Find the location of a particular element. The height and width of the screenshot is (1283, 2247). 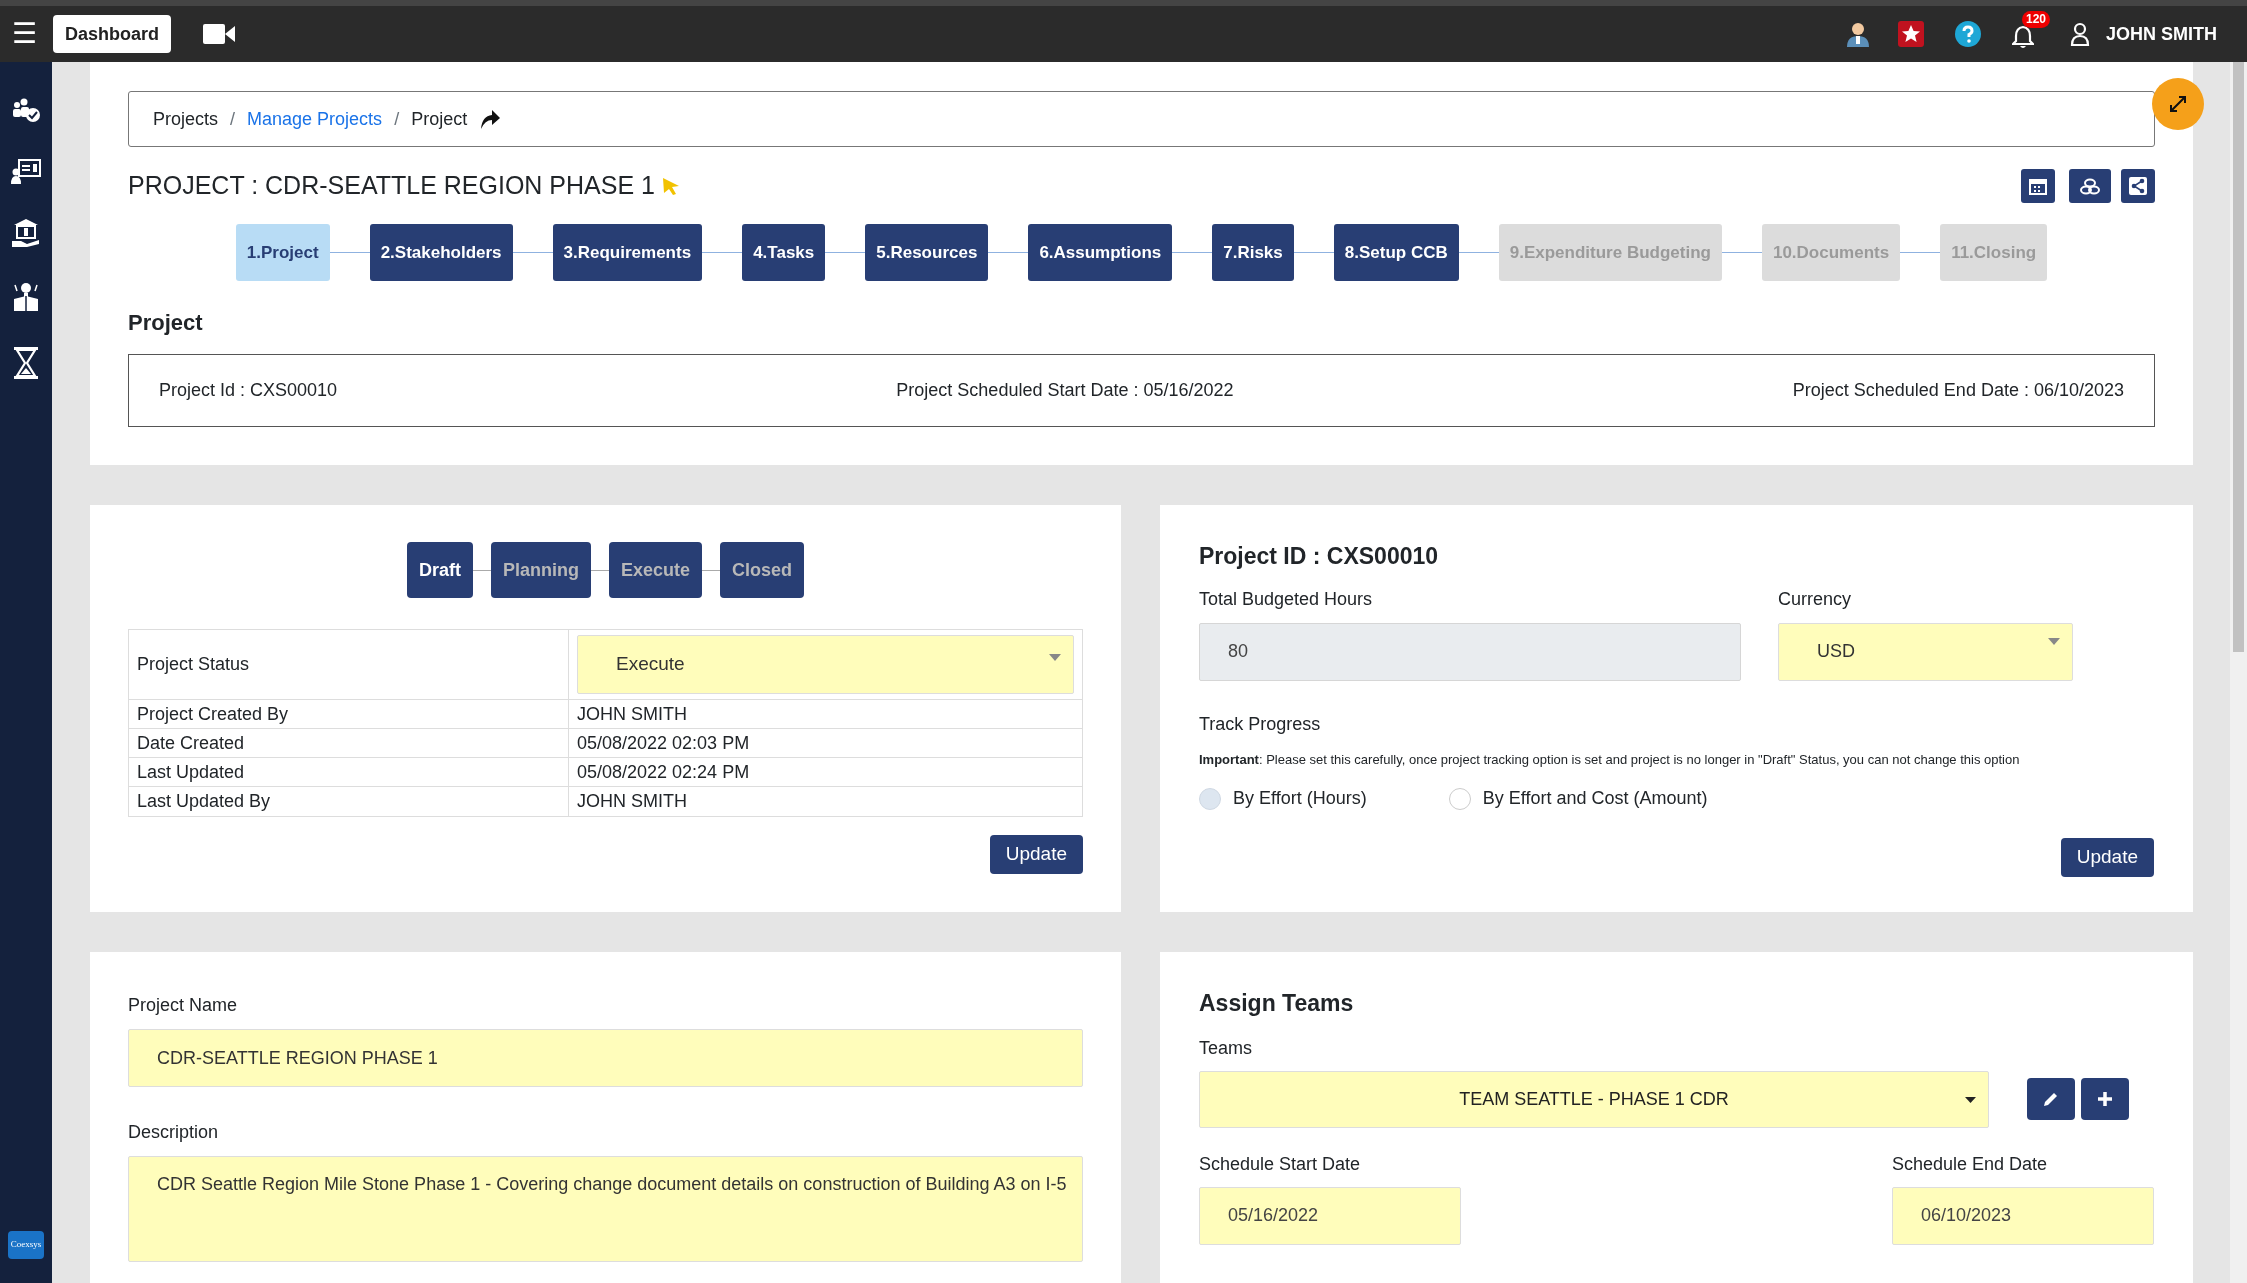

hours-field: 80 is located at coordinates (1470, 651).